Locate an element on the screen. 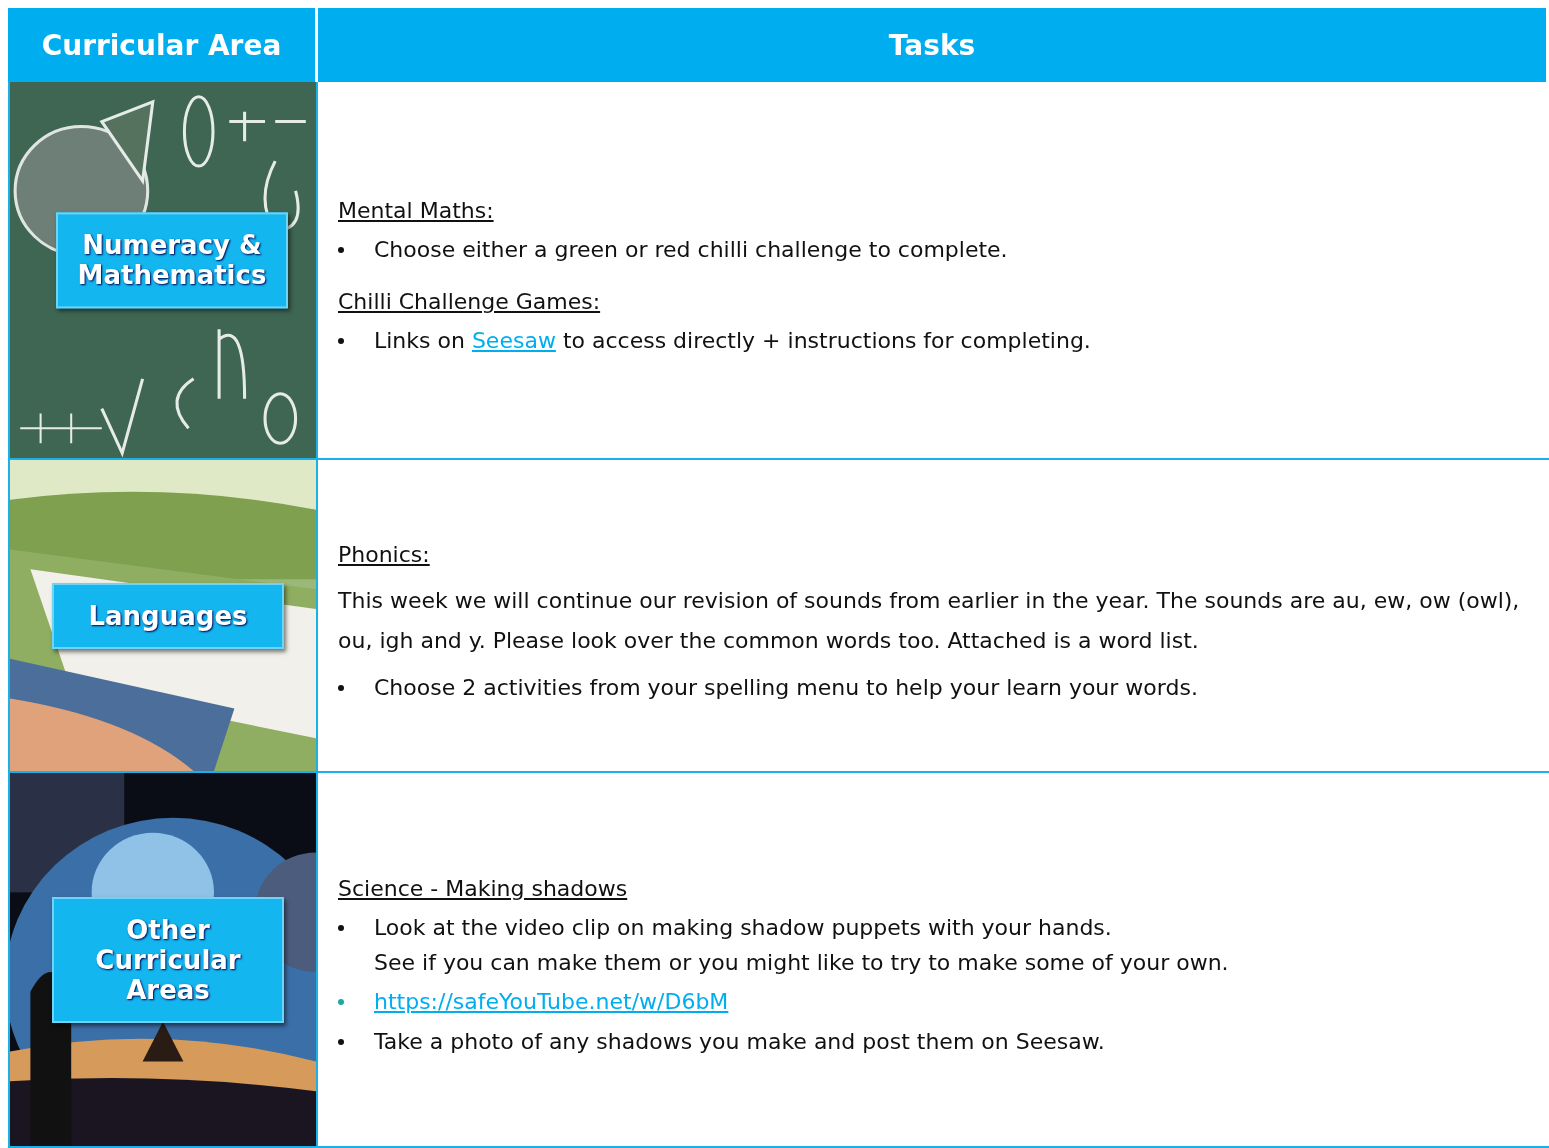  task-heading: Phonics: is located at coordinates (384, 554).